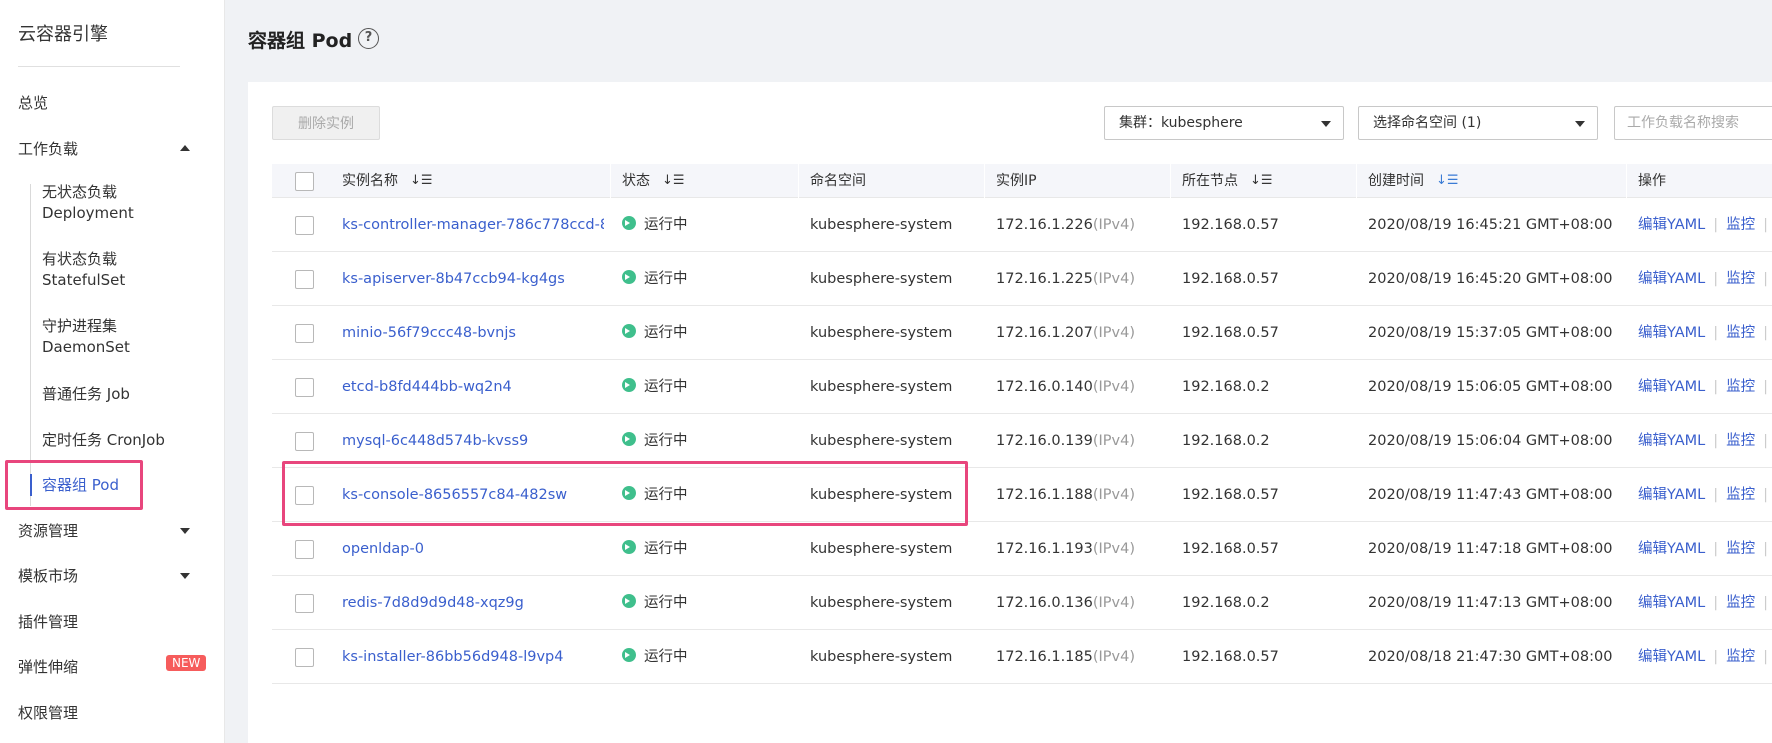 This screenshot has width=1772, height=743. Describe the element at coordinates (113, 148) in the screenshot. I see `nav-workload: 工作负载` at that location.